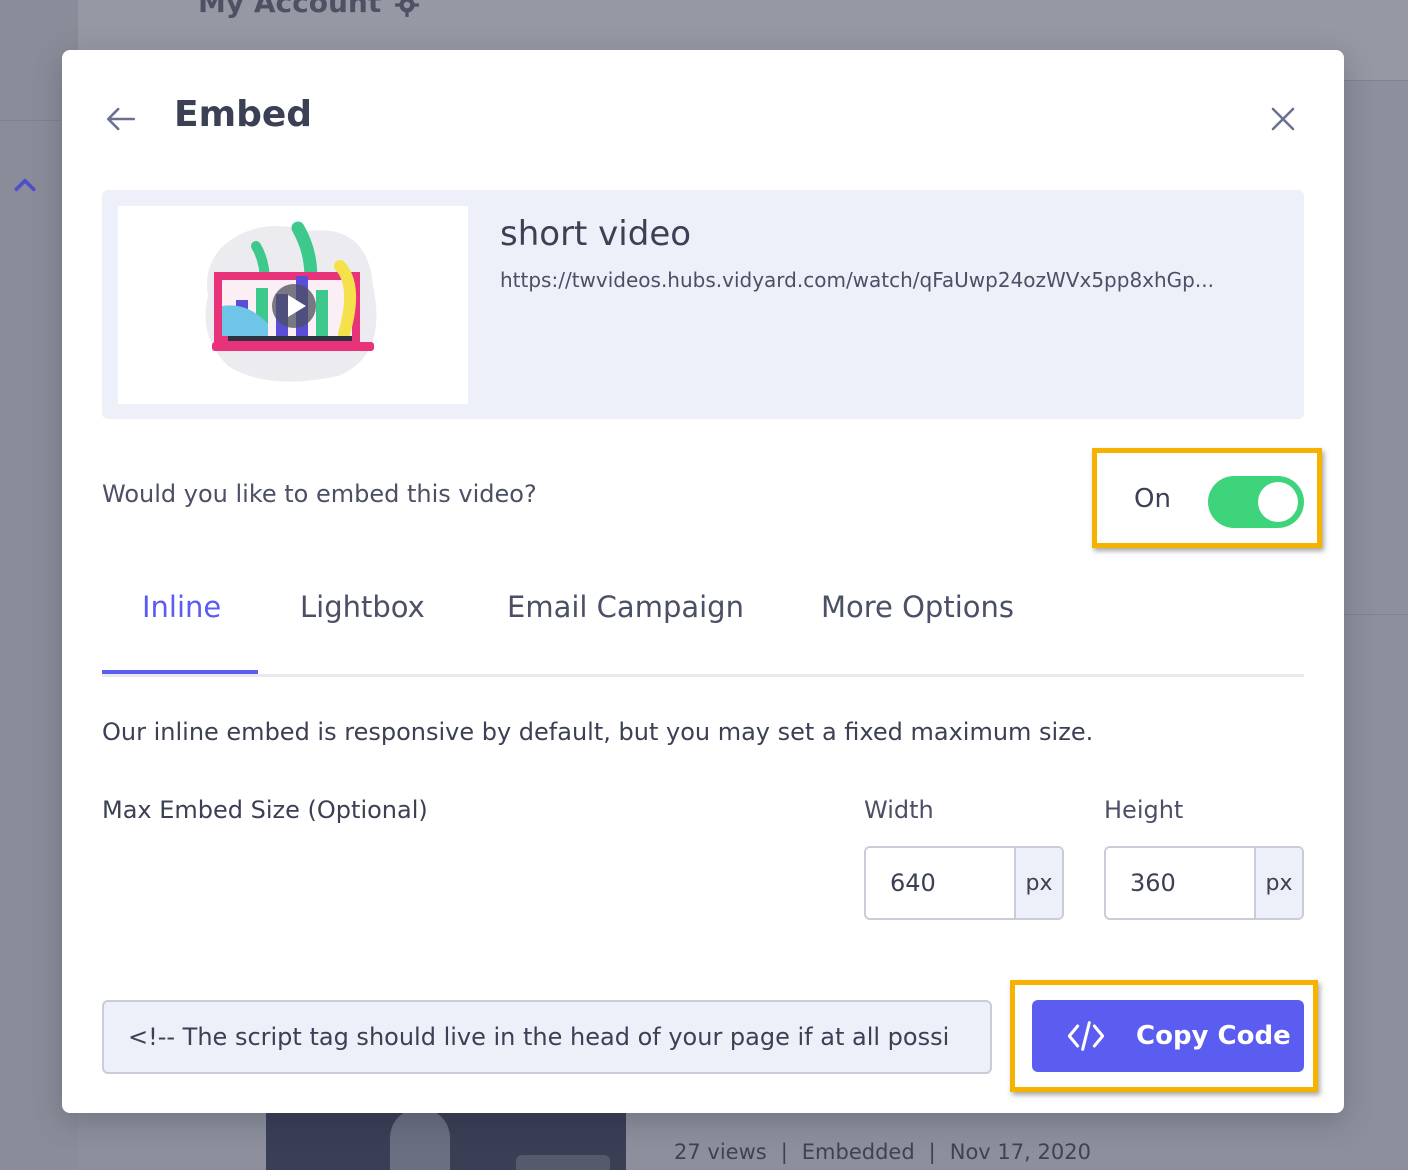 This screenshot has width=1408, height=1170. I want to click on embed-status: Embedded, so click(858, 1152).